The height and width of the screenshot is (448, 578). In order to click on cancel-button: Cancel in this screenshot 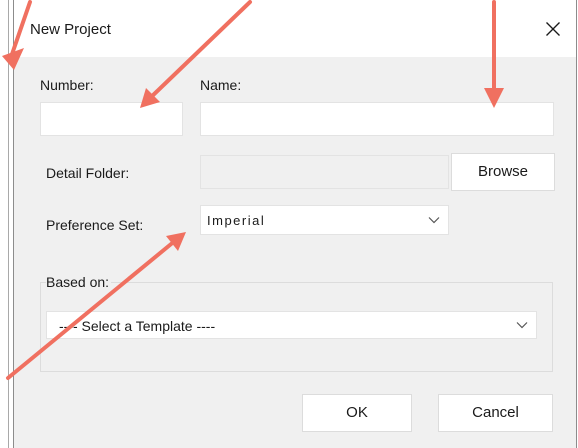, I will do `click(495, 413)`.